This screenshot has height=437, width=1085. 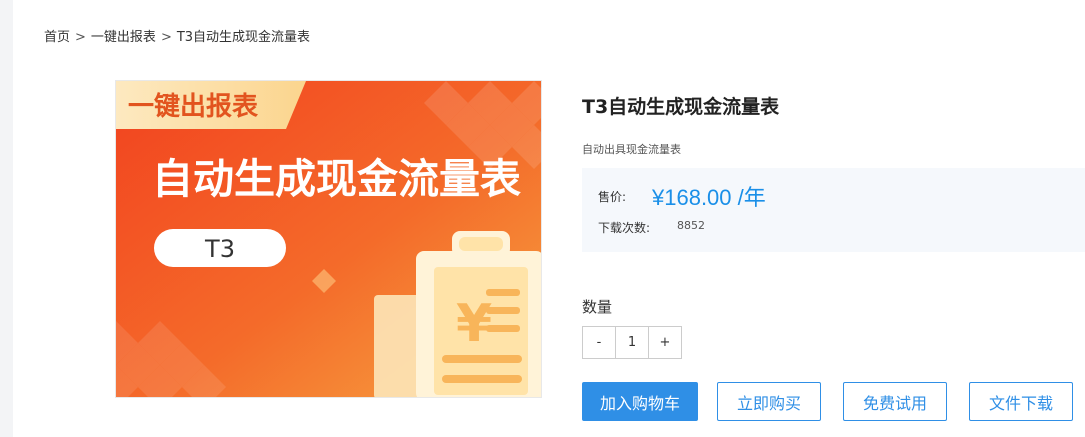 I want to click on price-label: 售价:, so click(x=612, y=197).